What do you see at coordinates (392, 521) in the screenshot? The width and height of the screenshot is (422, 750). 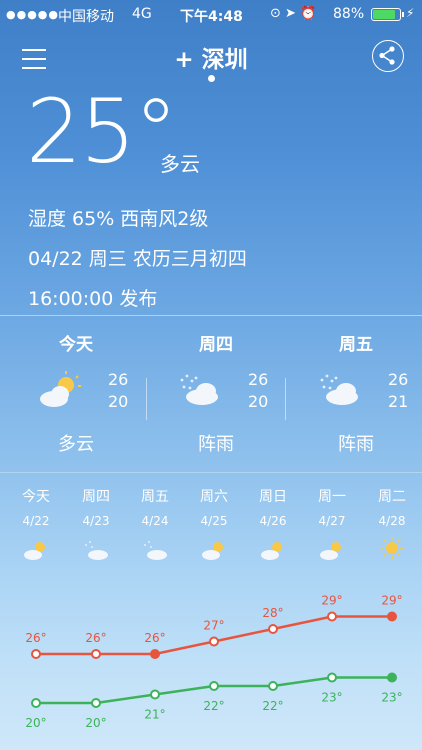 I see `week-day-date: 4/28` at bounding box center [392, 521].